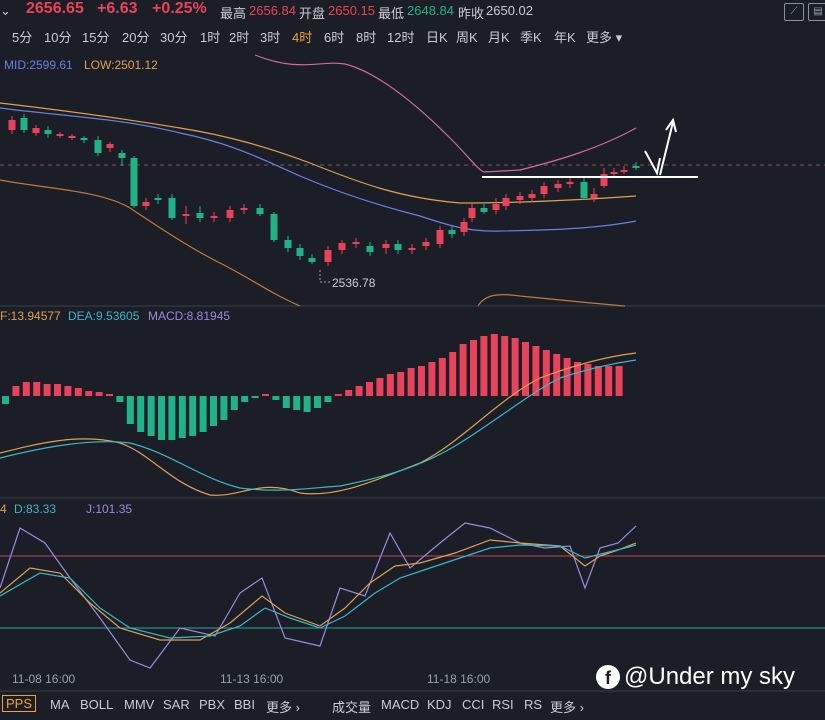 The height and width of the screenshot is (720, 825). I want to click on boll-mid-label: MID:2599.61, so click(38, 65).